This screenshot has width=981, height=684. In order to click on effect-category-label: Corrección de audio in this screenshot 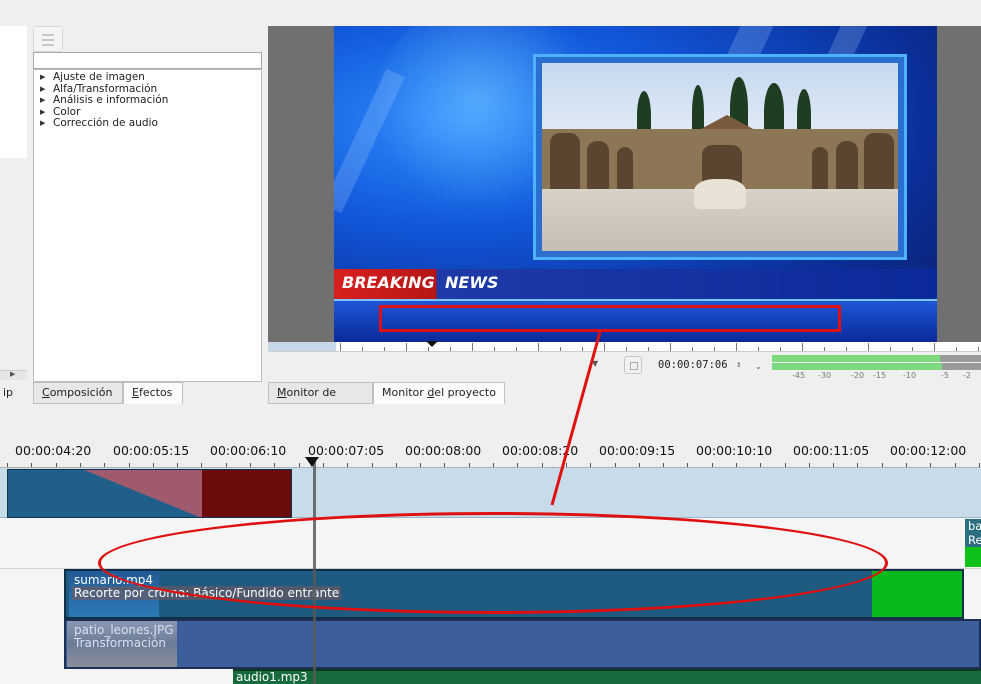, I will do `click(105, 123)`.